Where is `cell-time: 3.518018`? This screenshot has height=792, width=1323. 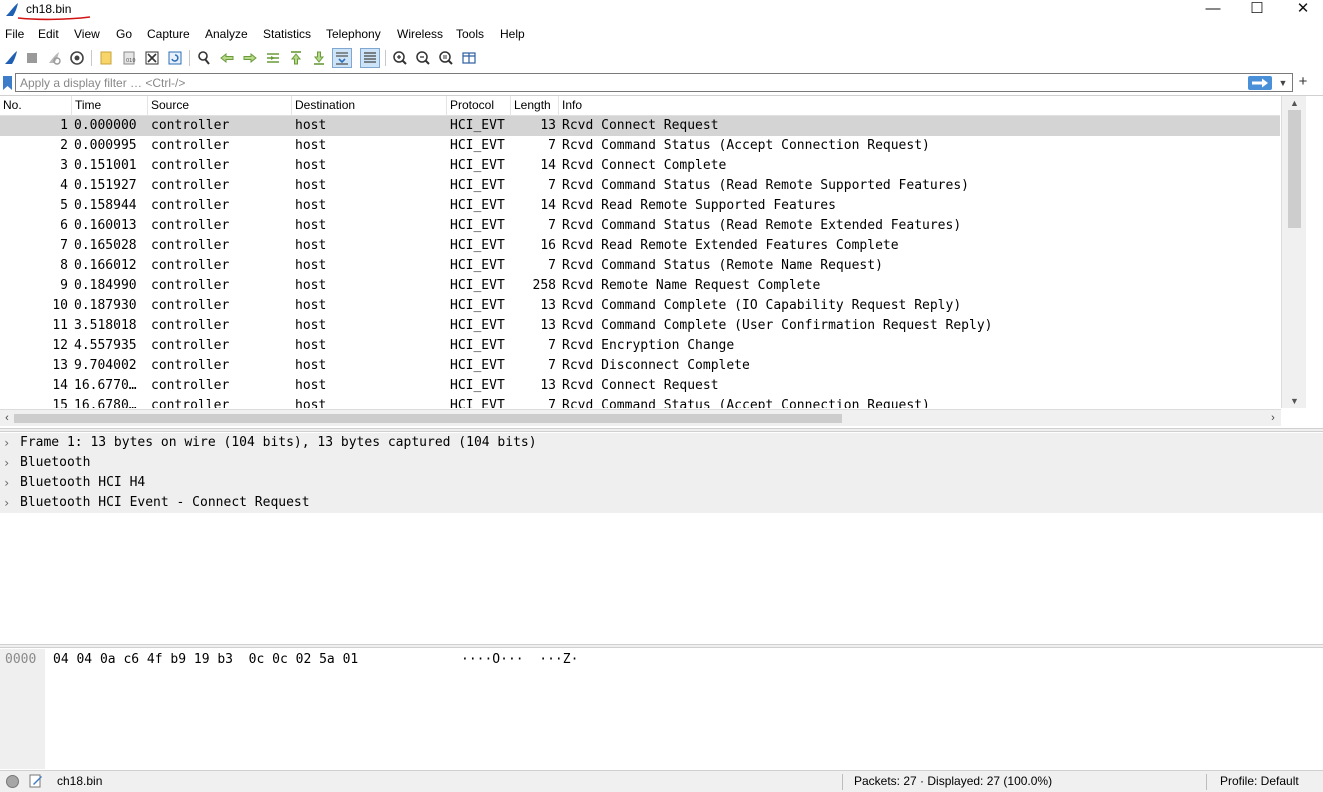 cell-time: 3.518018 is located at coordinates (105, 325).